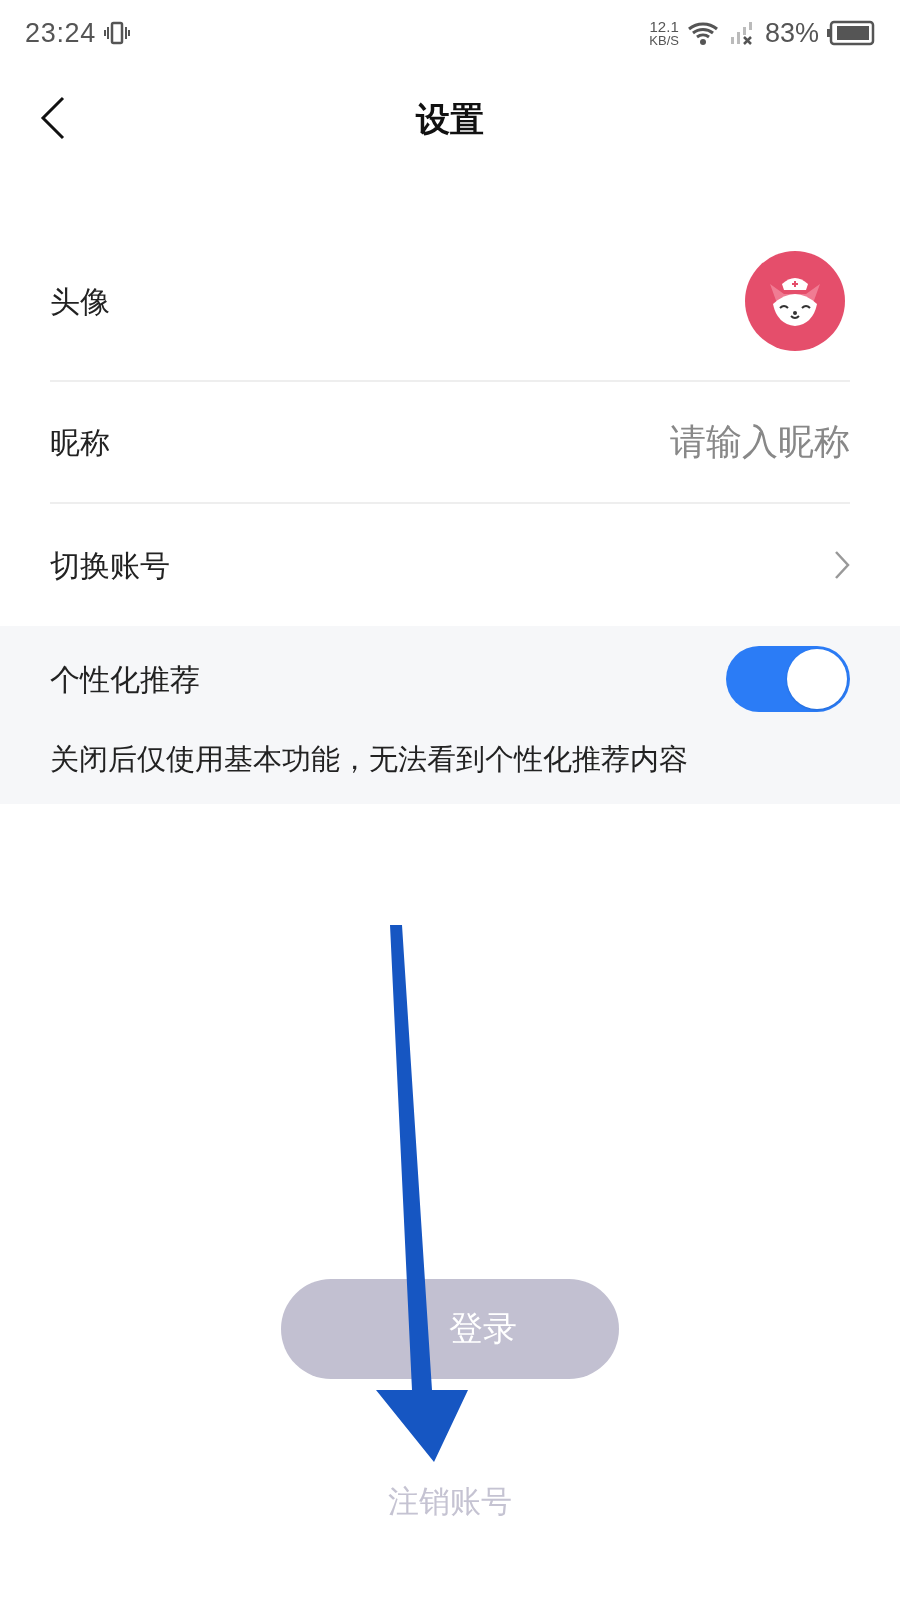 The image size is (900, 1600). I want to click on setting-label: 头像, so click(80, 301).